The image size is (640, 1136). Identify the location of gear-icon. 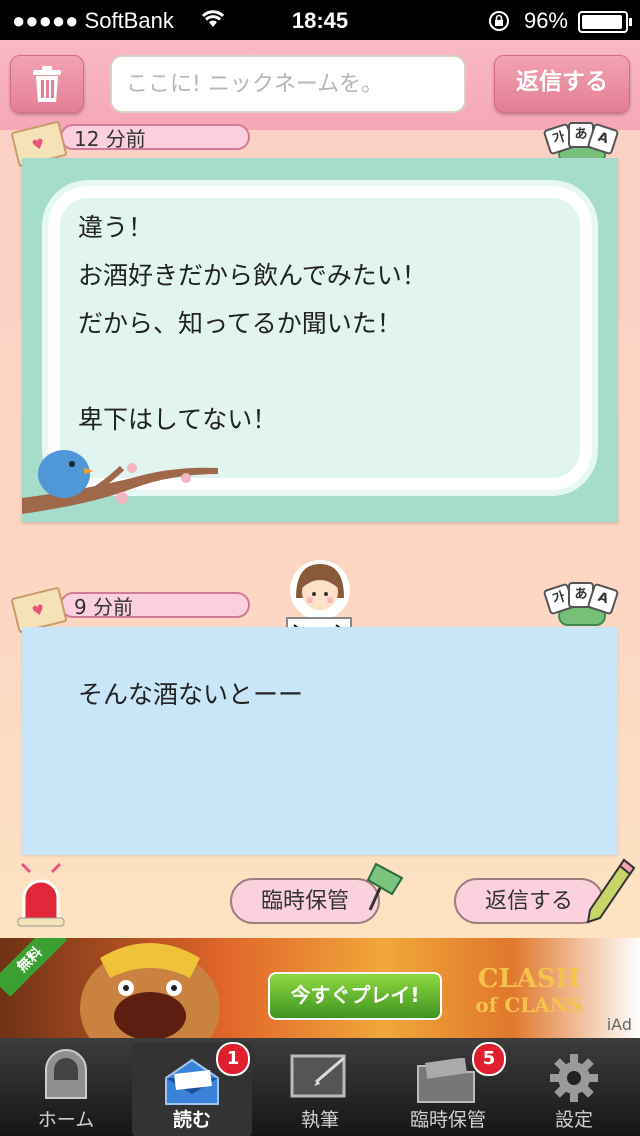
(574, 1080).